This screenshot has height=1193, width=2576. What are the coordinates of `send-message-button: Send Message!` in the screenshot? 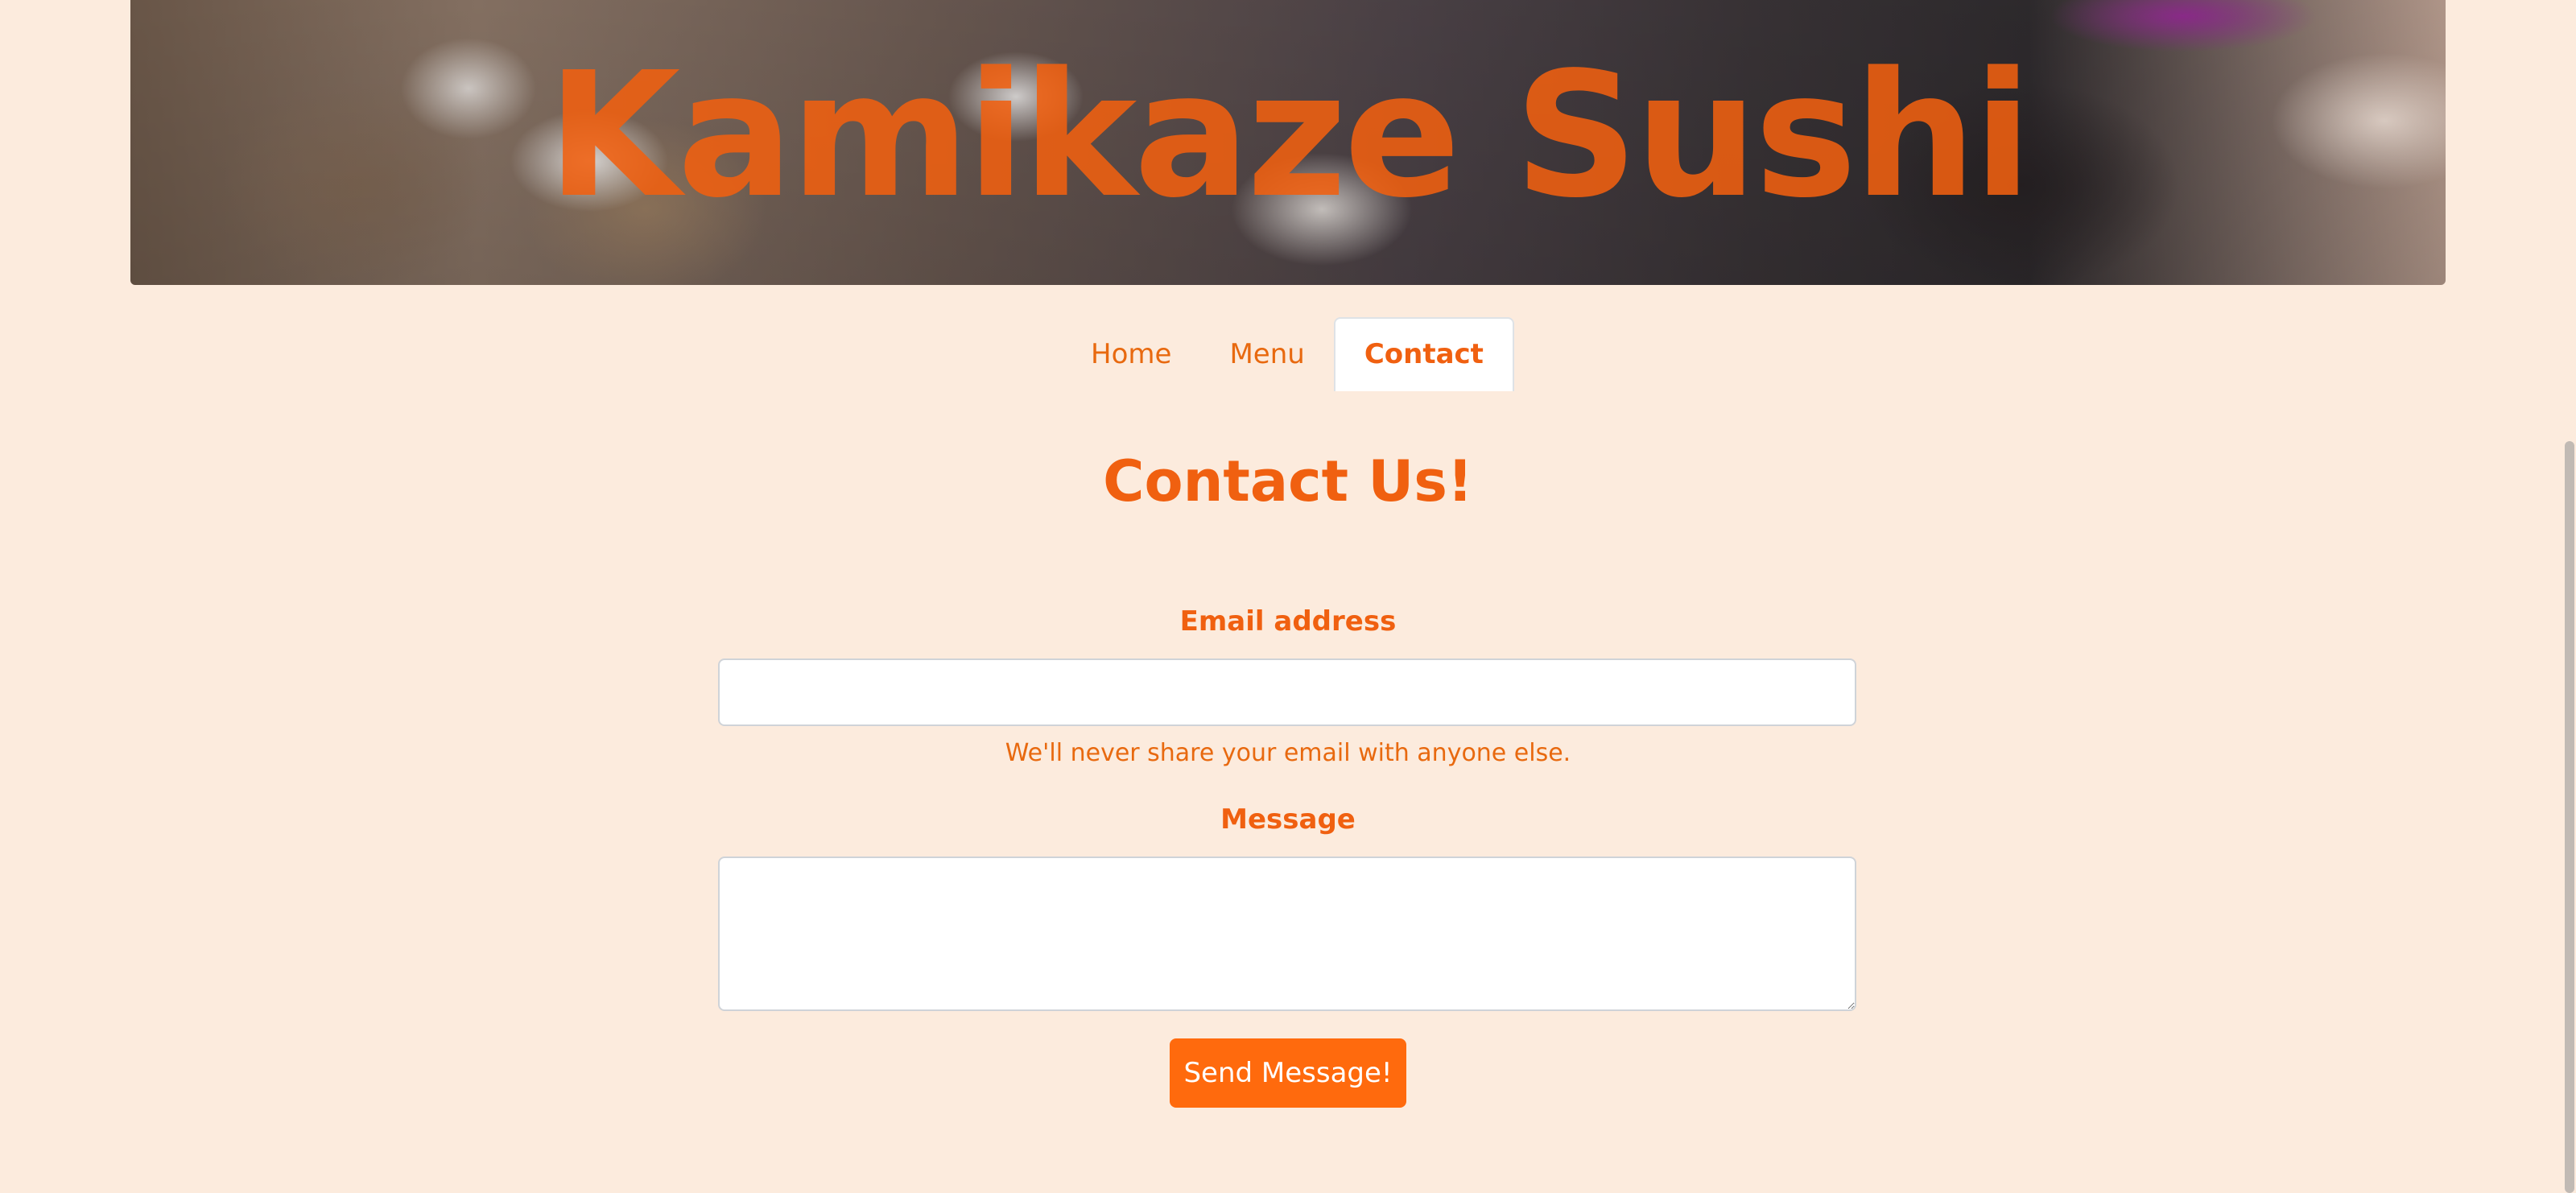 It's located at (1288, 1073).